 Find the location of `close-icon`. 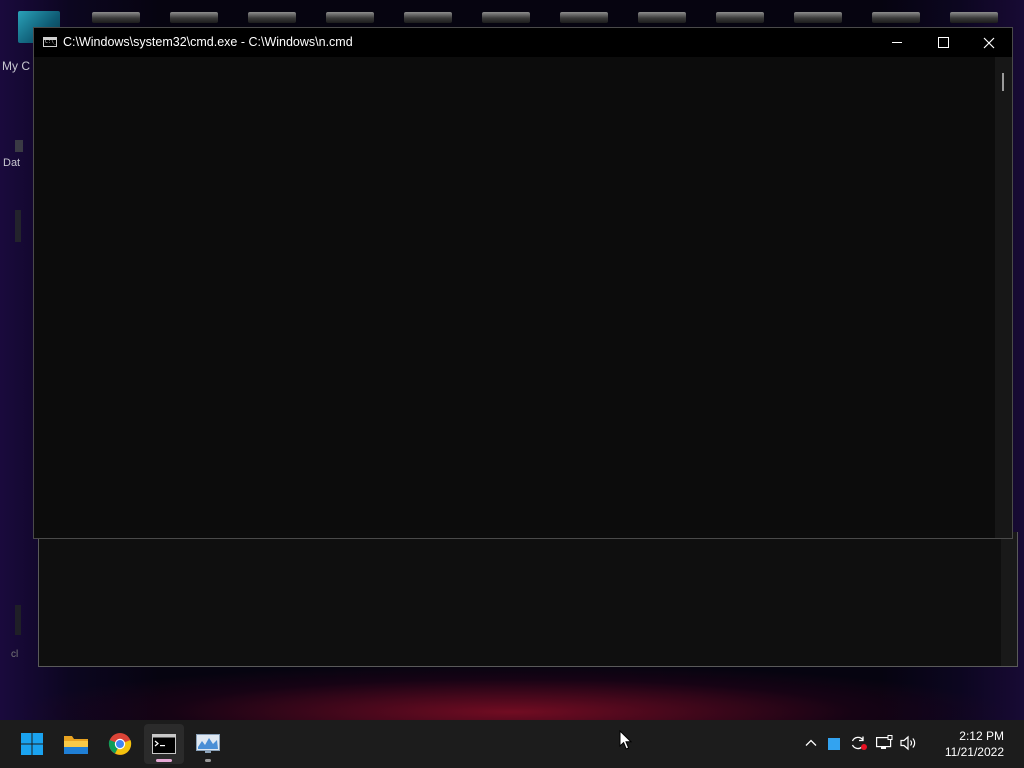

close-icon is located at coordinates (989, 42).